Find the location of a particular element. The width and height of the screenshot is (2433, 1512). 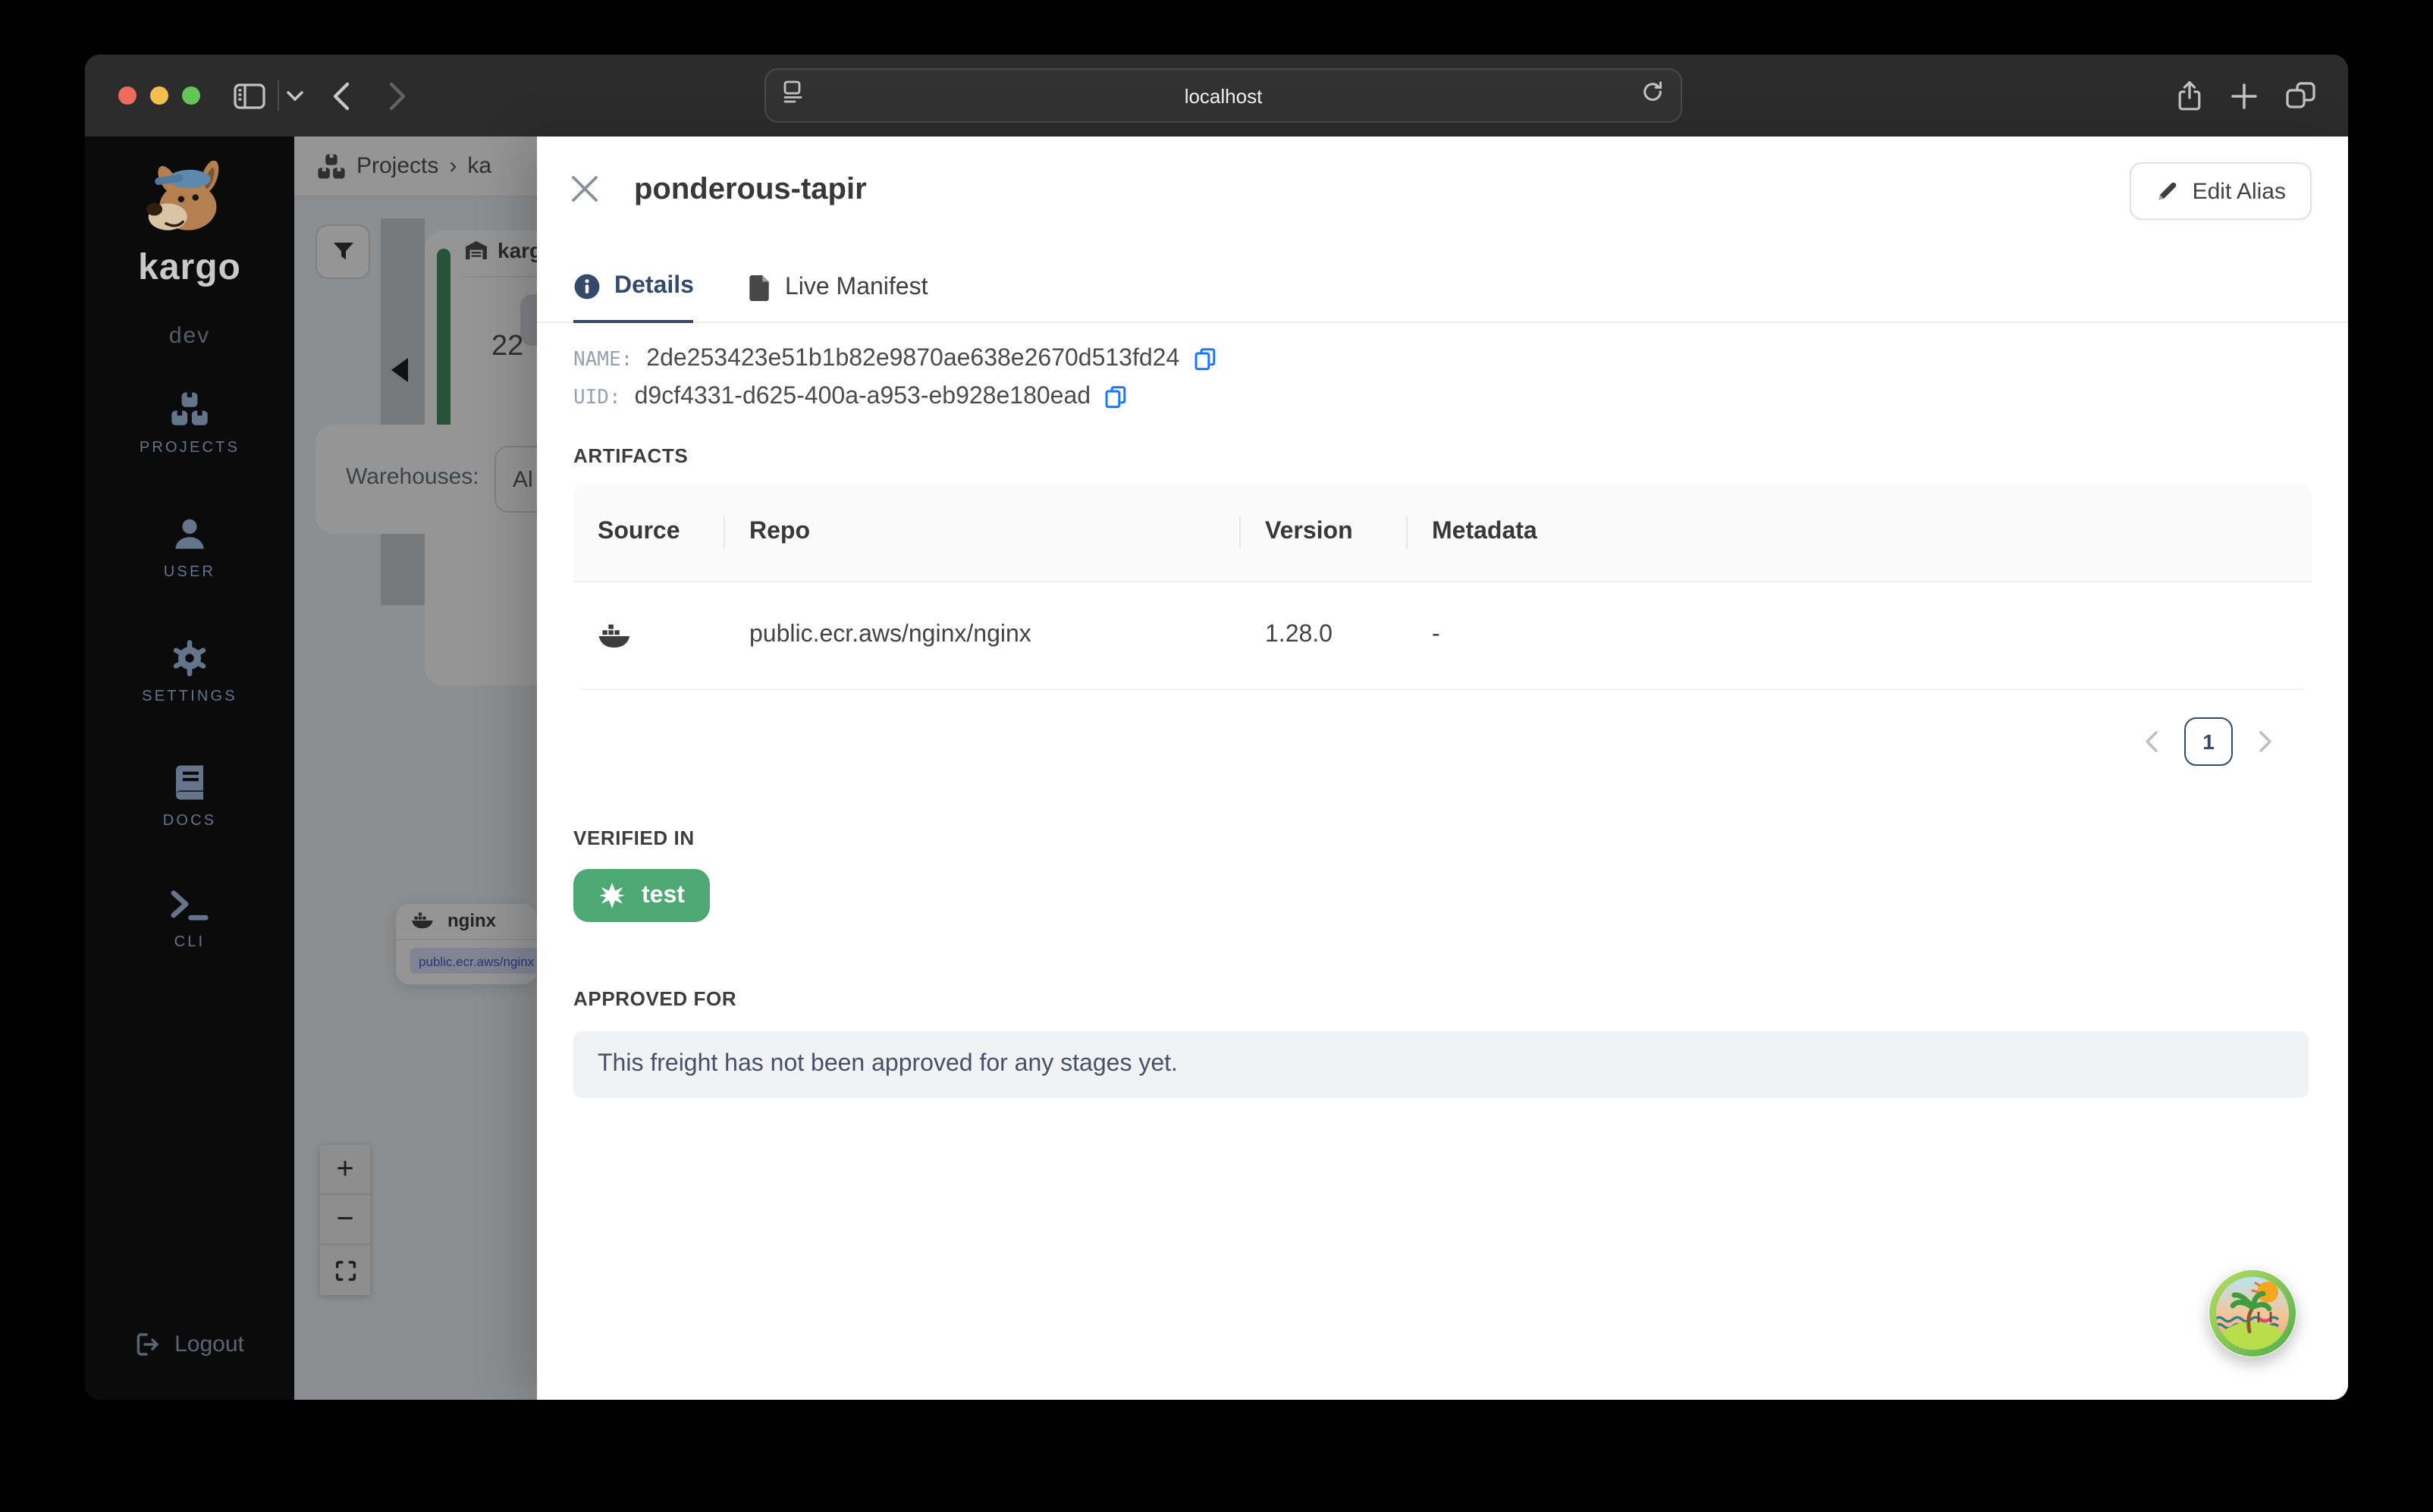

column-repo: Repo is located at coordinates (983, 532).